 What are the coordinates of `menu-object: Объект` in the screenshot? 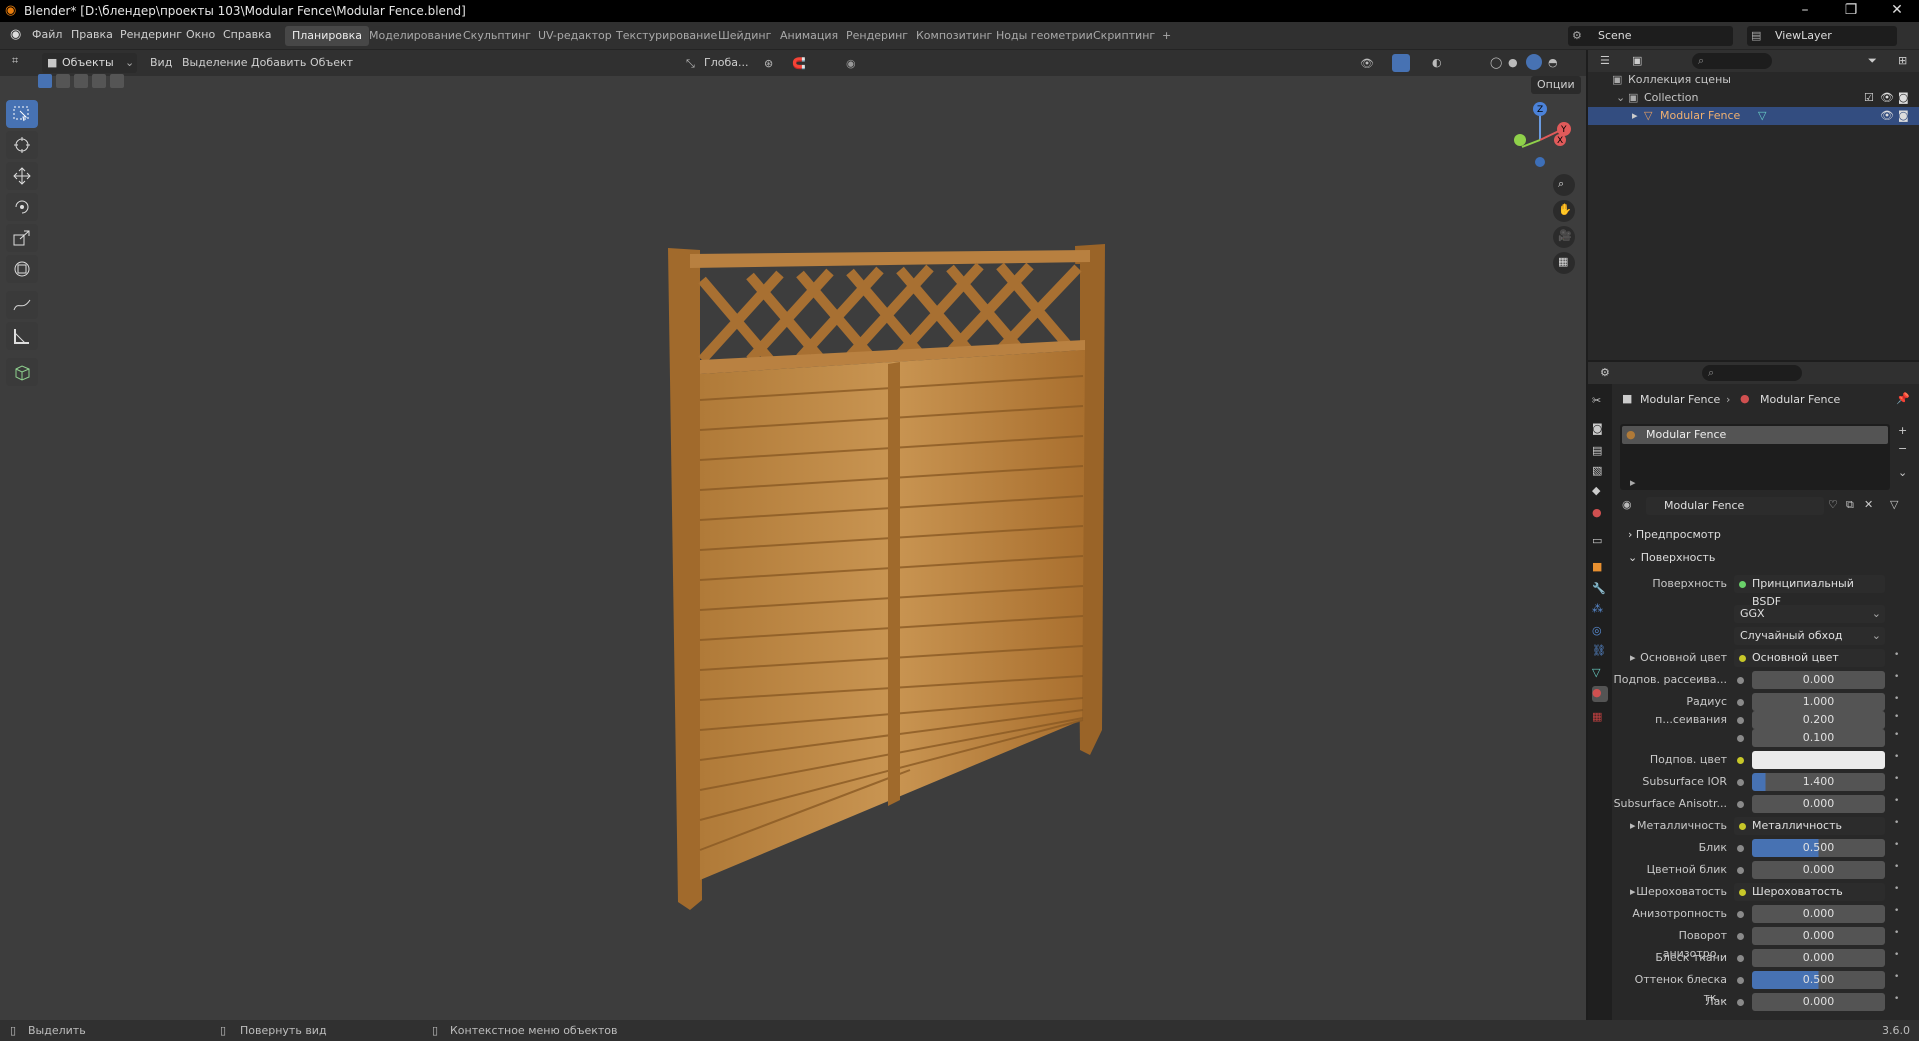 It's located at (331, 63).